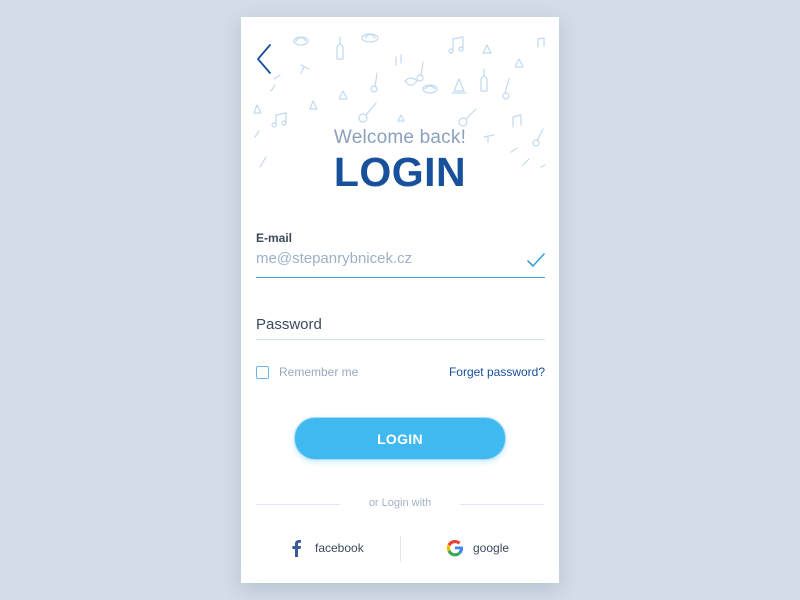 This screenshot has height=600, width=800. Describe the element at coordinates (400, 137) in the screenshot. I see `welcome-text: Welcome back!` at that location.